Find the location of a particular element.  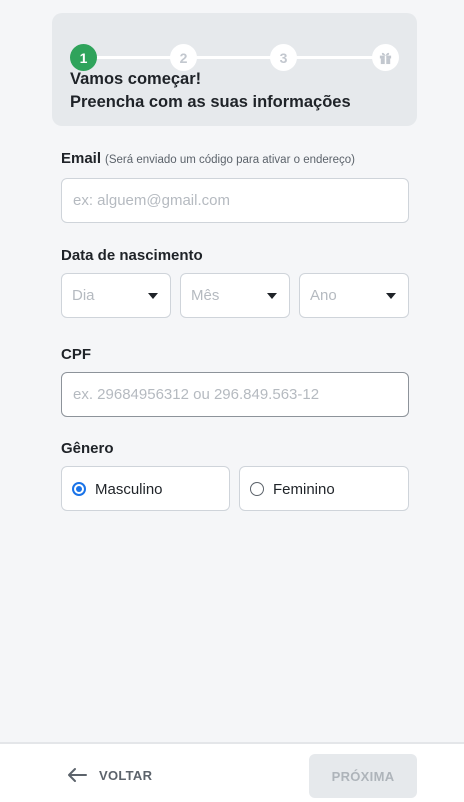

gender-option-label: Feminino is located at coordinates (304, 489).